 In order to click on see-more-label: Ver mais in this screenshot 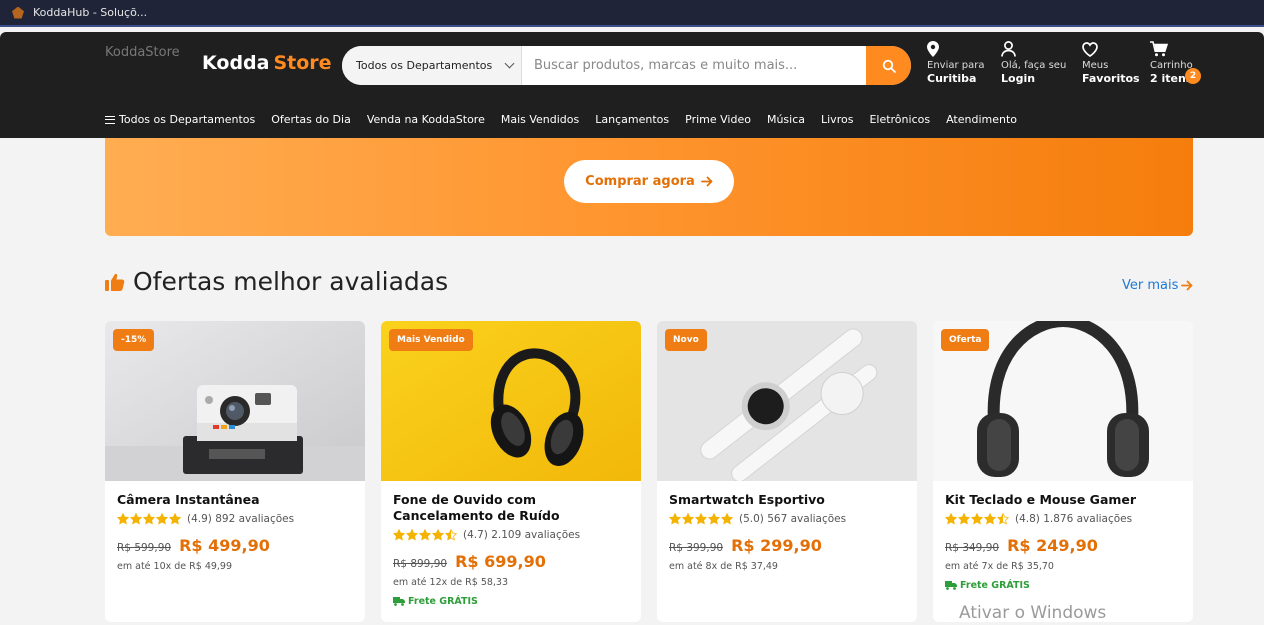, I will do `click(1150, 285)`.